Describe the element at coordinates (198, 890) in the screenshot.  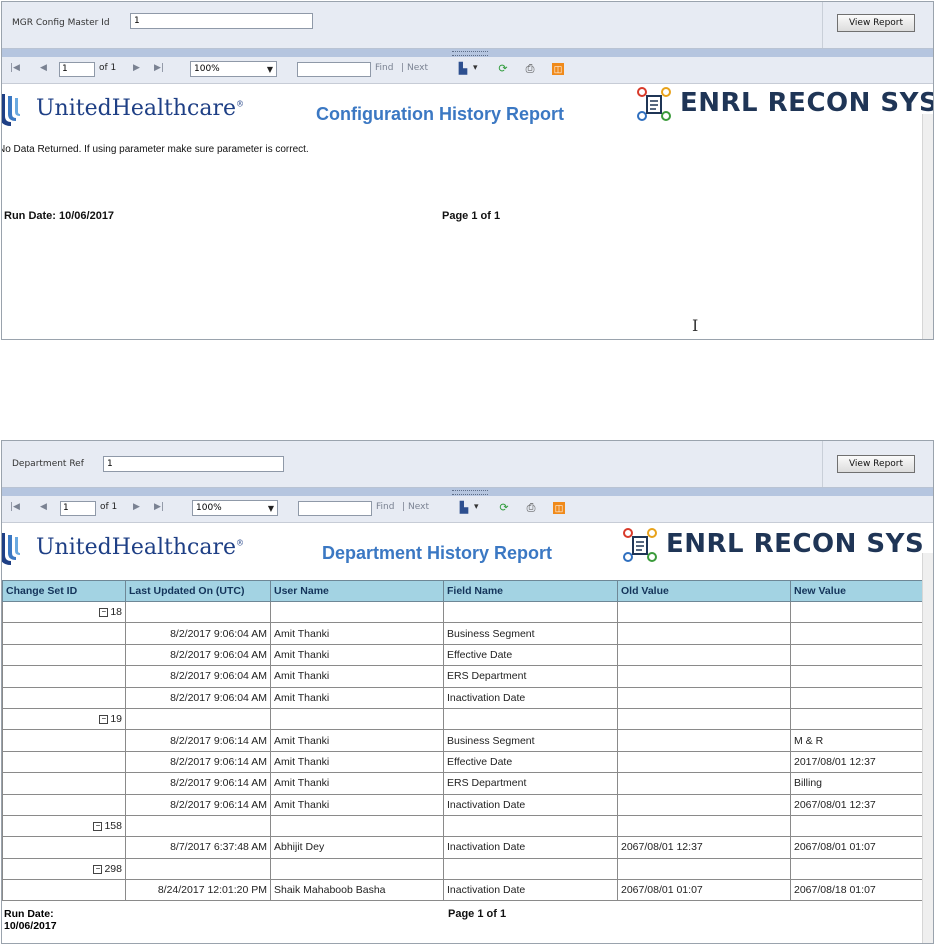
I see `last-updated-cell: 8/24/2017 12:01:20 PM` at that location.